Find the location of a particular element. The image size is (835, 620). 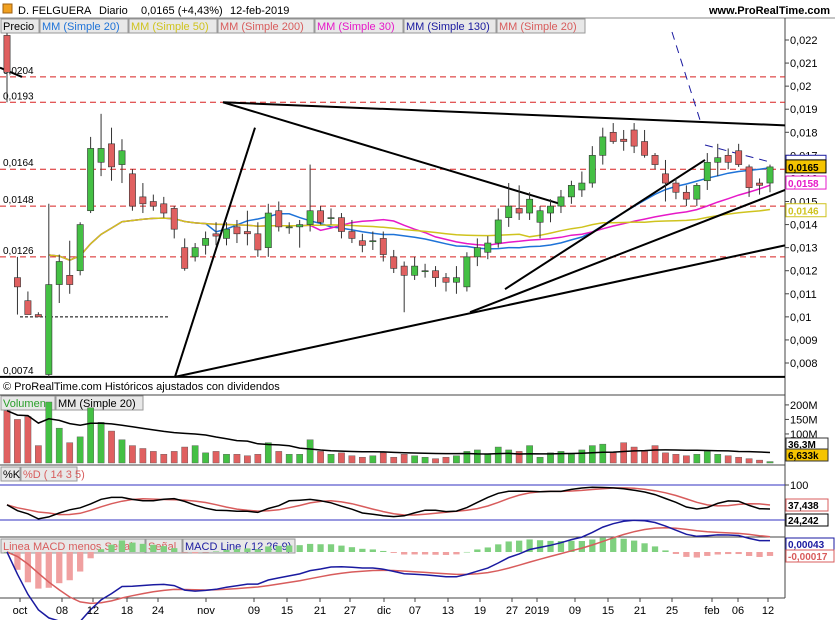

x-tick-label: 18 is located at coordinates (127, 611).